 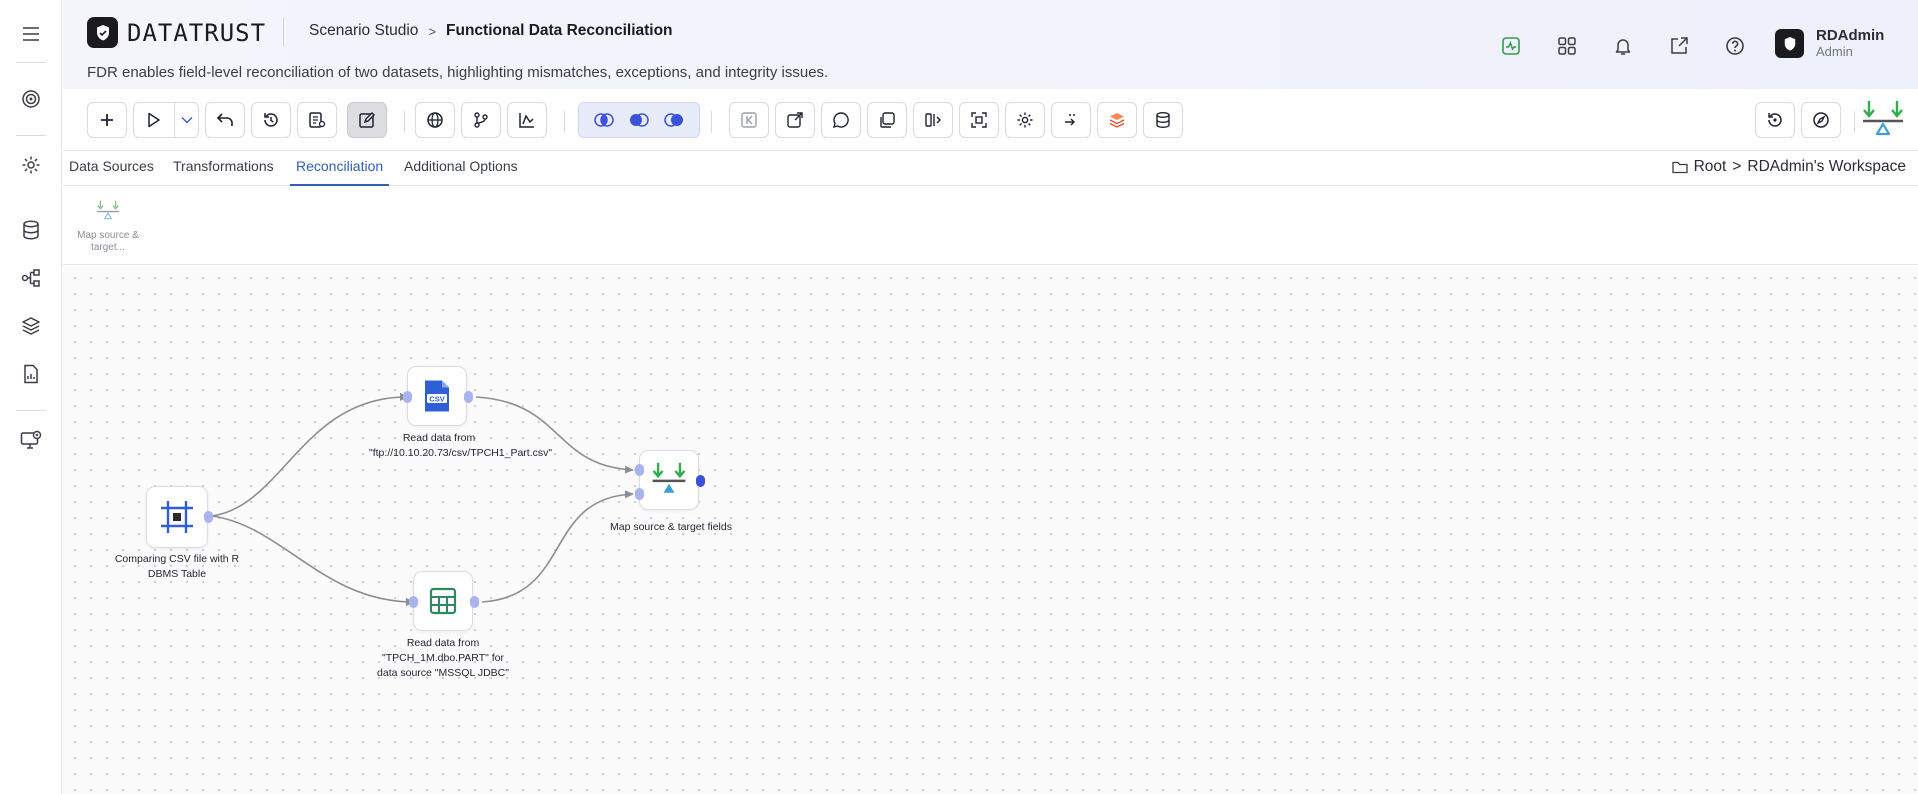 I want to click on external-link-icon, so click(x=1679, y=46).